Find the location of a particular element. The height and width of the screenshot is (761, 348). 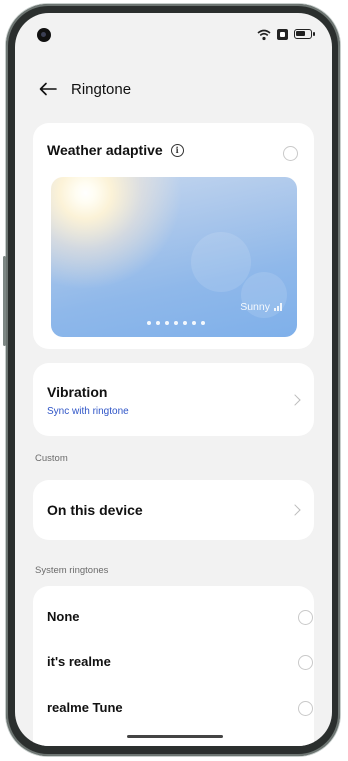

on-this-device-label: On this device is located at coordinates (95, 510).